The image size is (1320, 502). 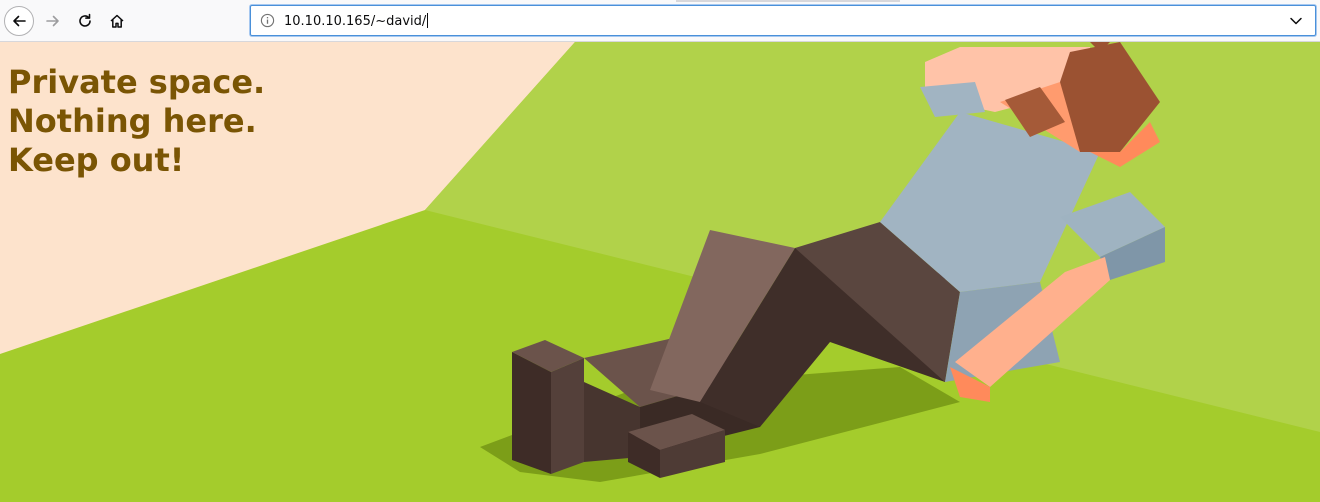 What do you see at coordinates (137, 82) in the screenshot?
I see `heading-line-1: Private space.` at bounding box center [137, 82].